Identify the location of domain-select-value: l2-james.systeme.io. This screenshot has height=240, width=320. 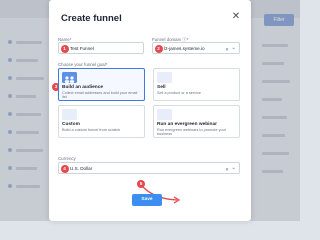
(184, 49).